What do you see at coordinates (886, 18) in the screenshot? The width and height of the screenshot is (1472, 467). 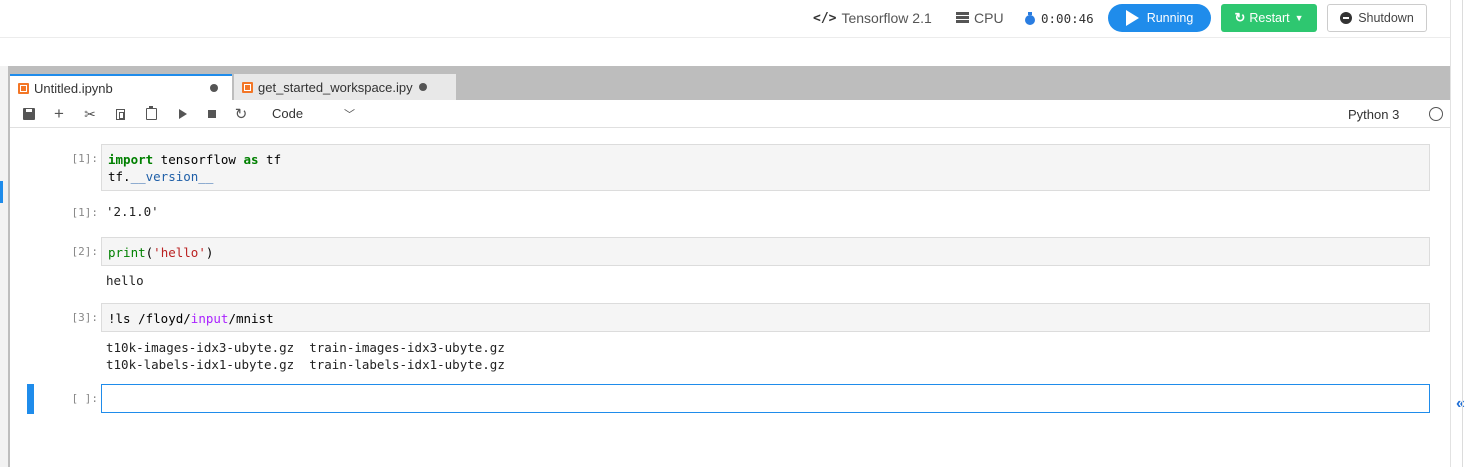 I see `environment-label: Tensorflow 2.1` at bounding box center [886, 18].